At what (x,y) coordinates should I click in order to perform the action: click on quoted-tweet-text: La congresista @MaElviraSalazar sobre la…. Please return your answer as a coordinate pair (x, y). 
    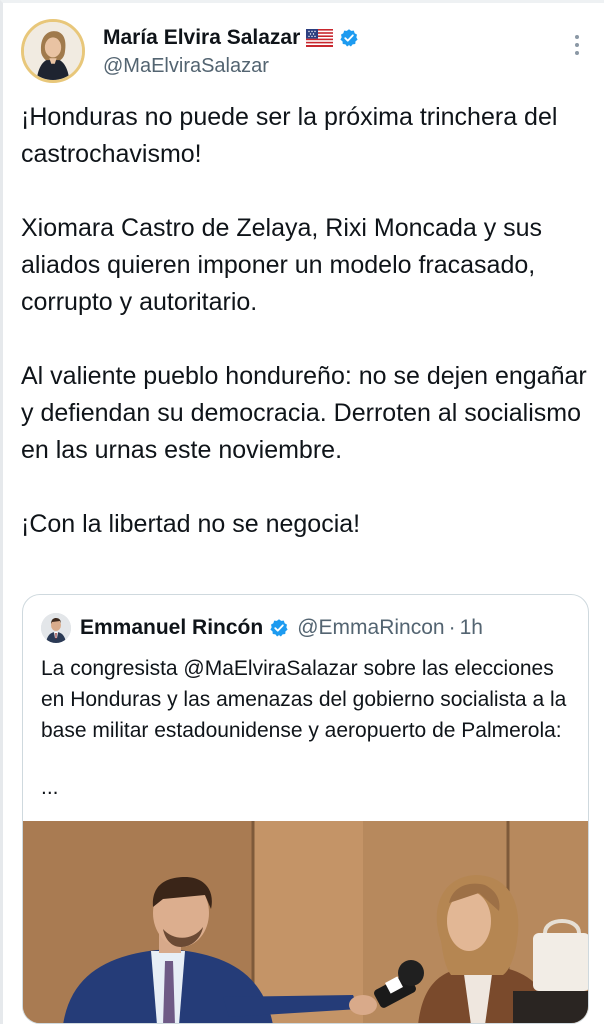
    Looking at the image, I should click on (304, 699).